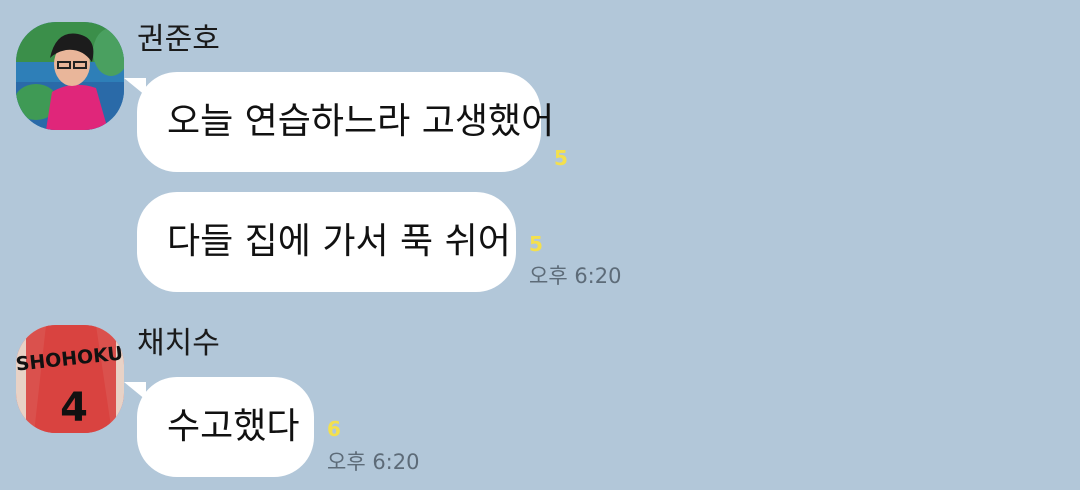 The width and height of the screenshot is (1080, 490). I want to click on basketball-jersey-avatar-icon: SHOHOKU 4, so click(70, 379).